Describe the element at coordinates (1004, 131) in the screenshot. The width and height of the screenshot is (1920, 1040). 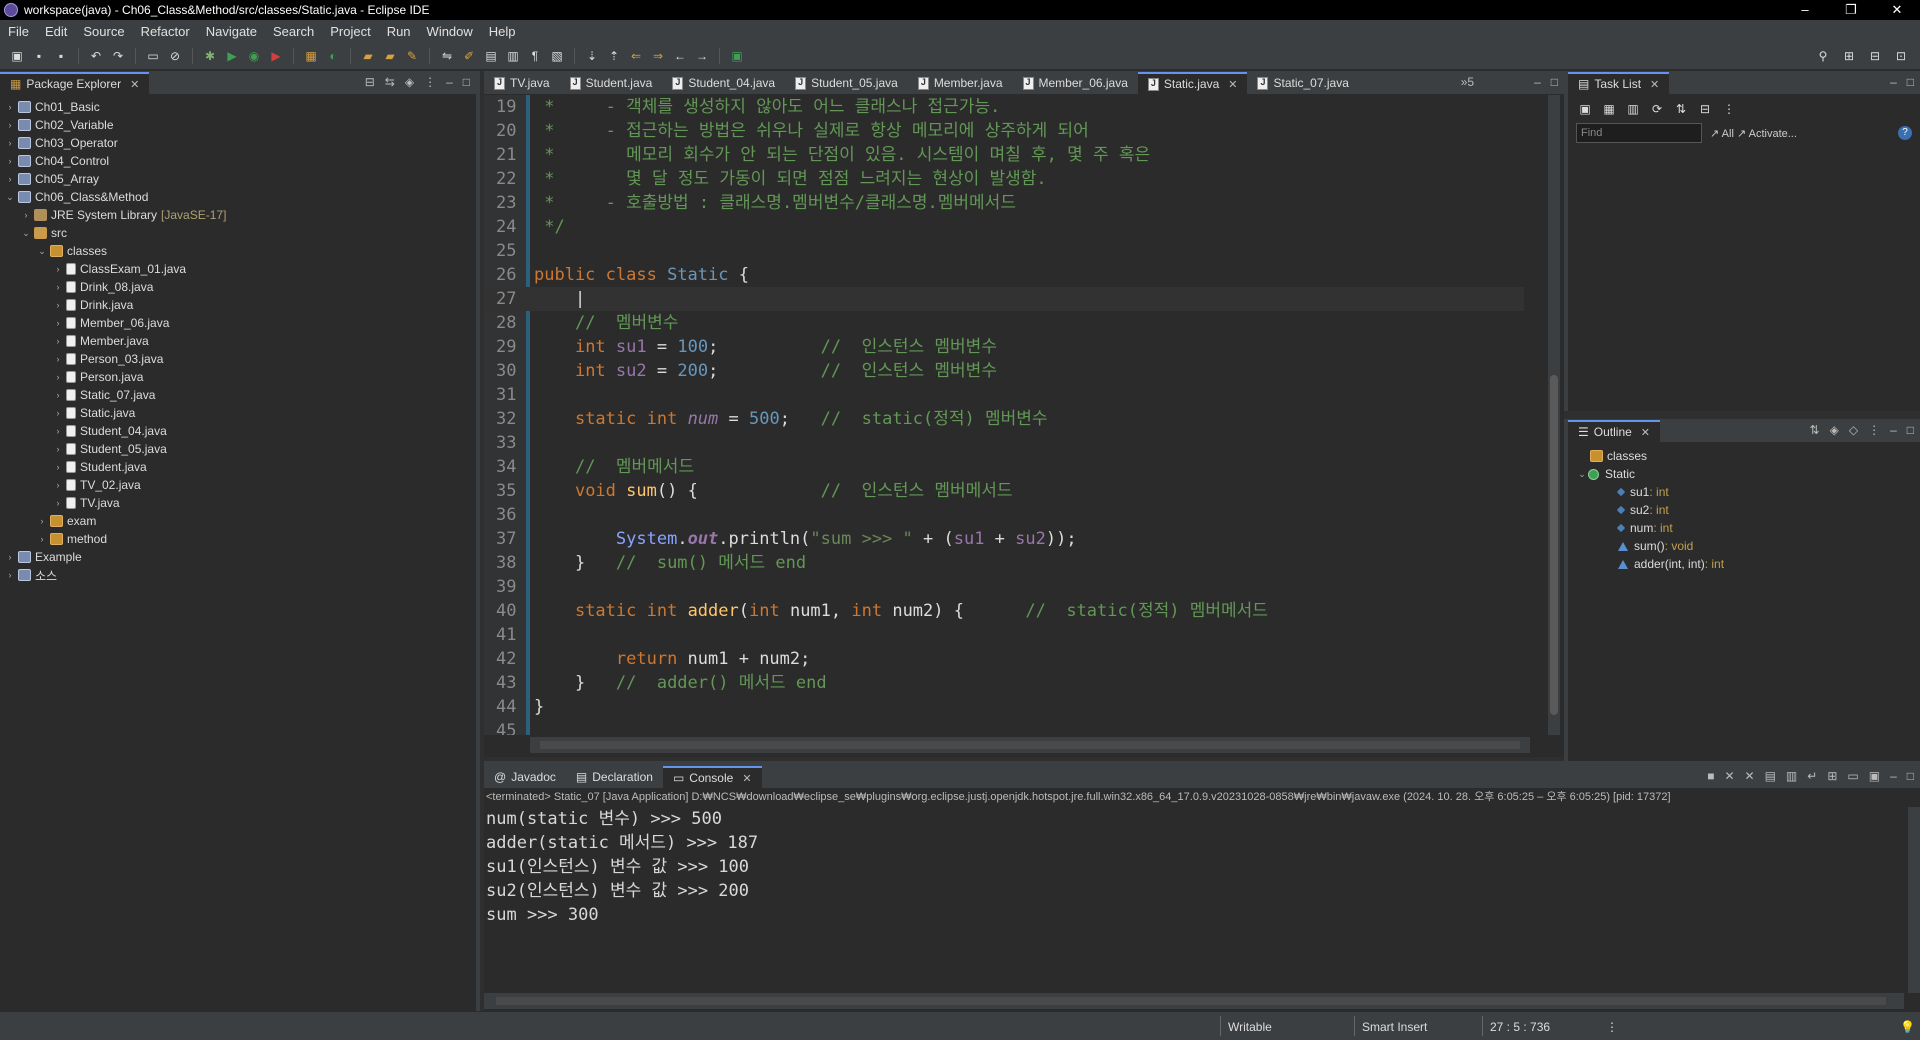
I see `code-line: 20 * - 접근하는 방법은 쉬우나 실제로 항상 메모리에 상주하게 되어` at that location.